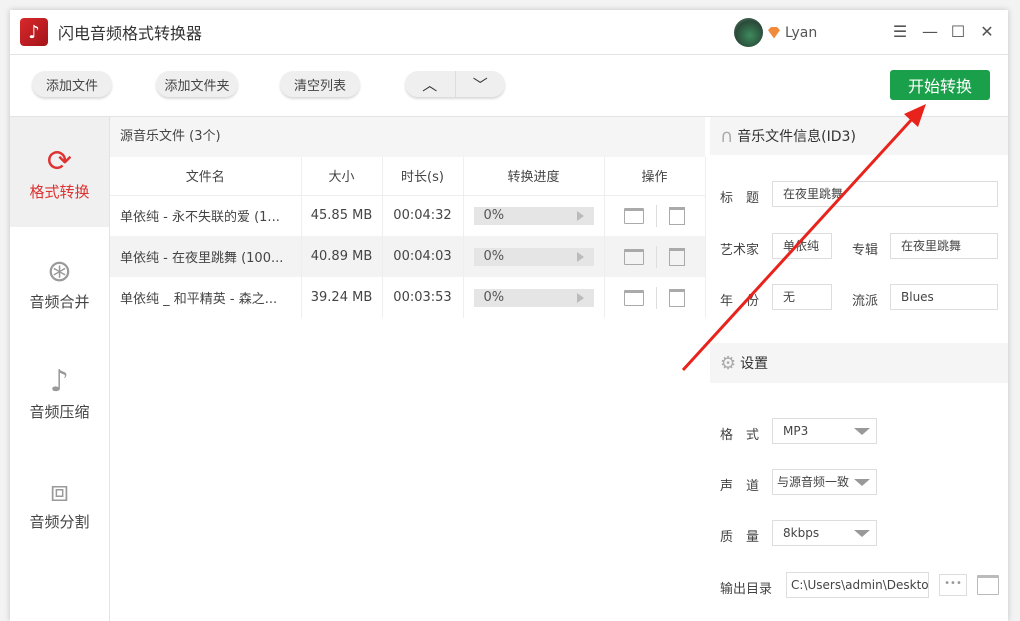  I want to click on start-convert-button: 开始转换, so click(940, 85).